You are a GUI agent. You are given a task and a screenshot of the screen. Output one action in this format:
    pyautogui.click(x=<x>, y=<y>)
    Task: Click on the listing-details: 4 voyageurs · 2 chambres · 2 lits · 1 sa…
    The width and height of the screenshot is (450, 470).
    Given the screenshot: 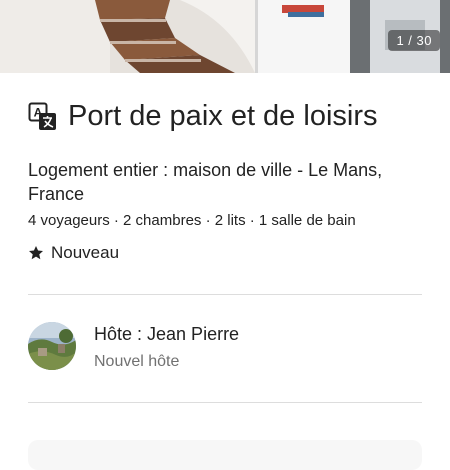 What is the action you would take?
    pyautogui.click(x=192, y=220)
    